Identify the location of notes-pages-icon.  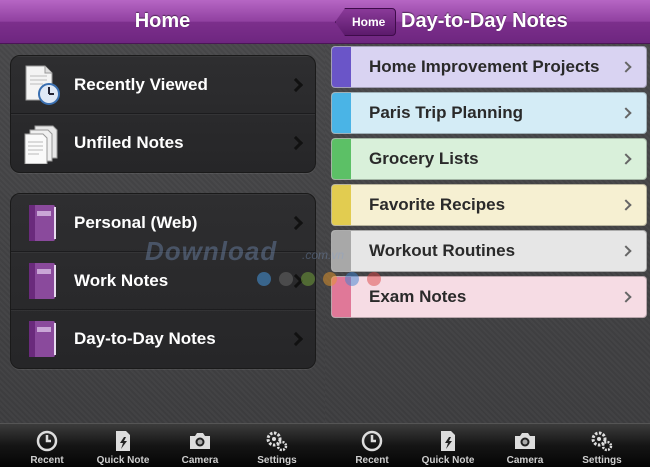
(41, 144).